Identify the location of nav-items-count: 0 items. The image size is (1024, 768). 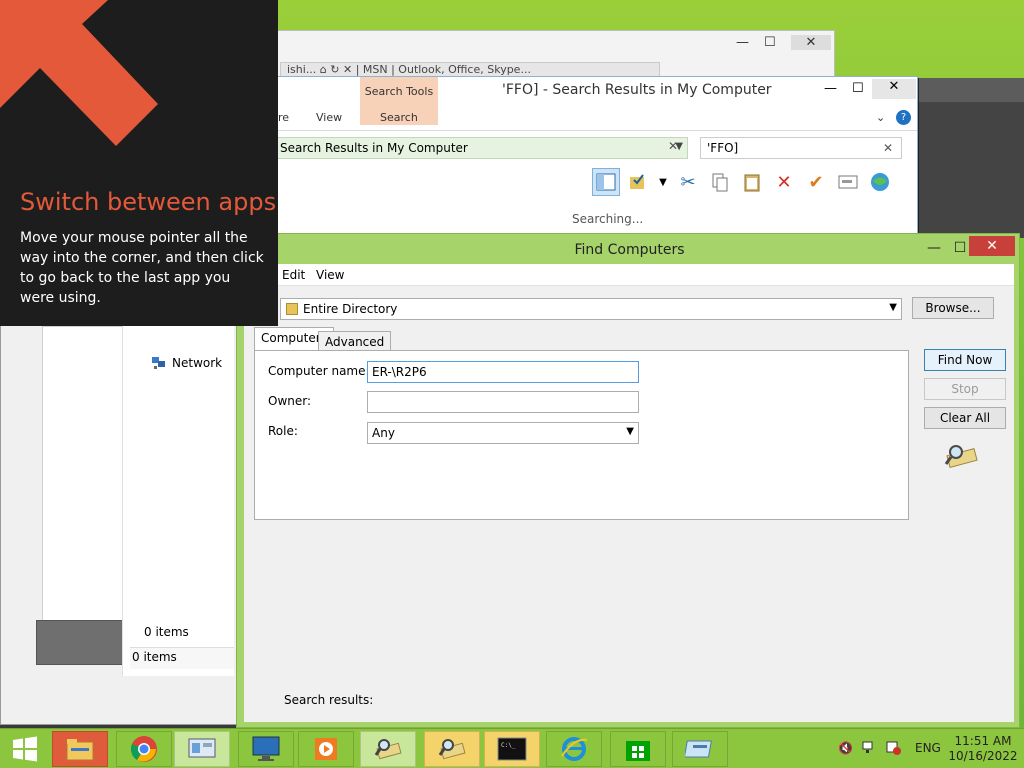
(166, 632).